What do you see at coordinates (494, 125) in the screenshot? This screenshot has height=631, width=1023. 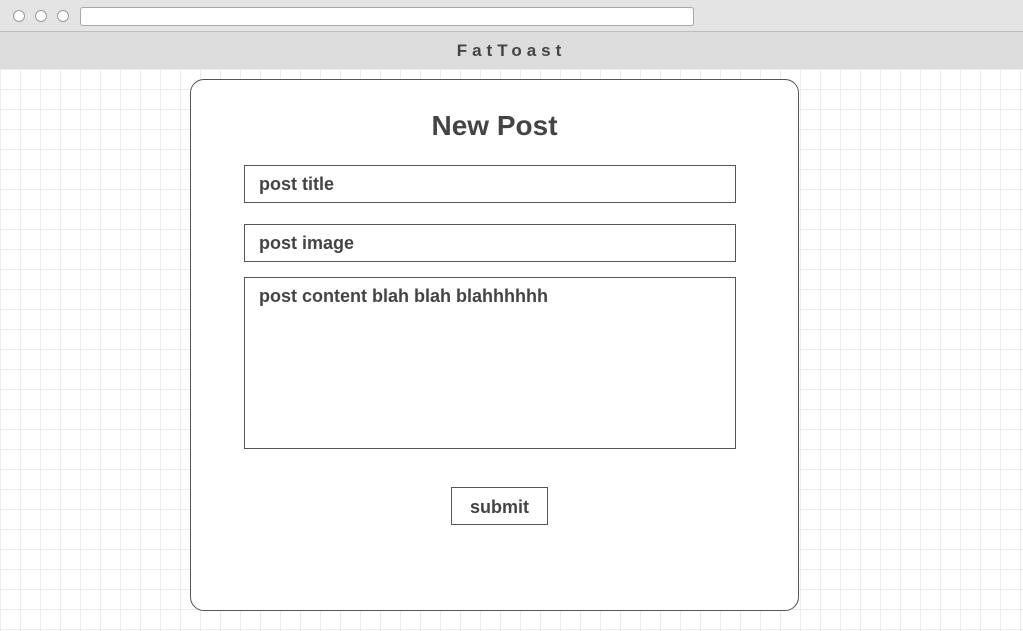 I see `page-title: New Post` at bounding box center [494, 125].